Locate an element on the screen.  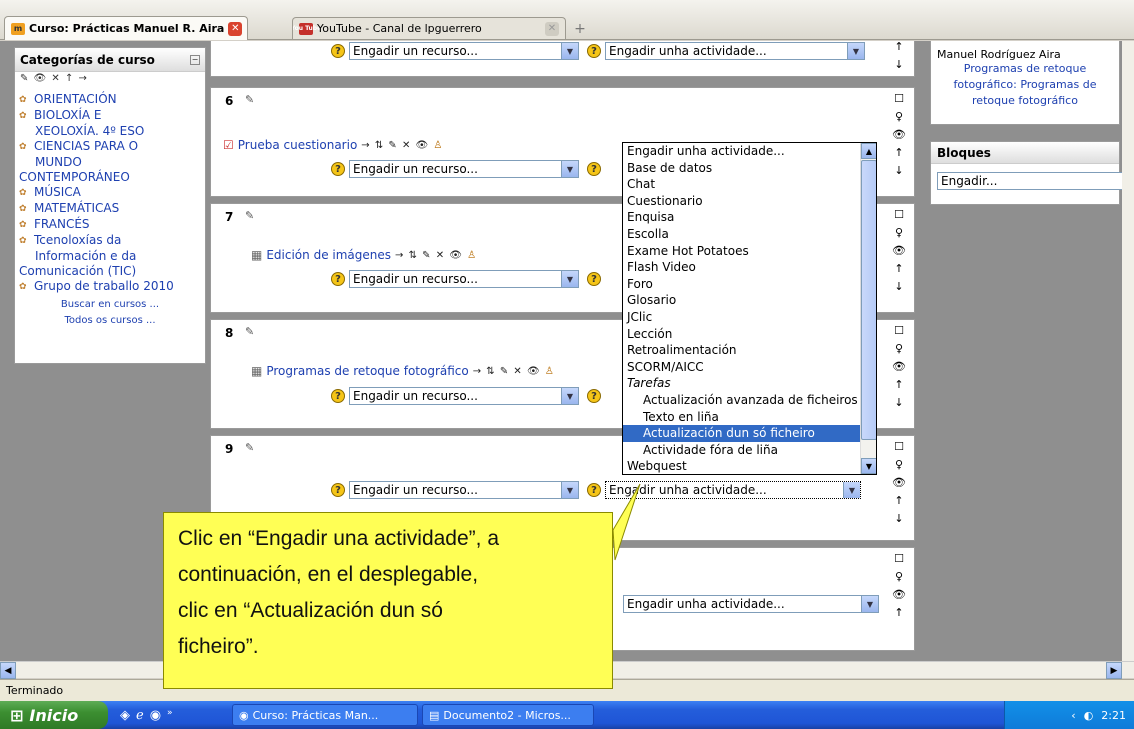
category-item: ✿ Grupo de traballo 2010 is located at coordinates (110, 287).